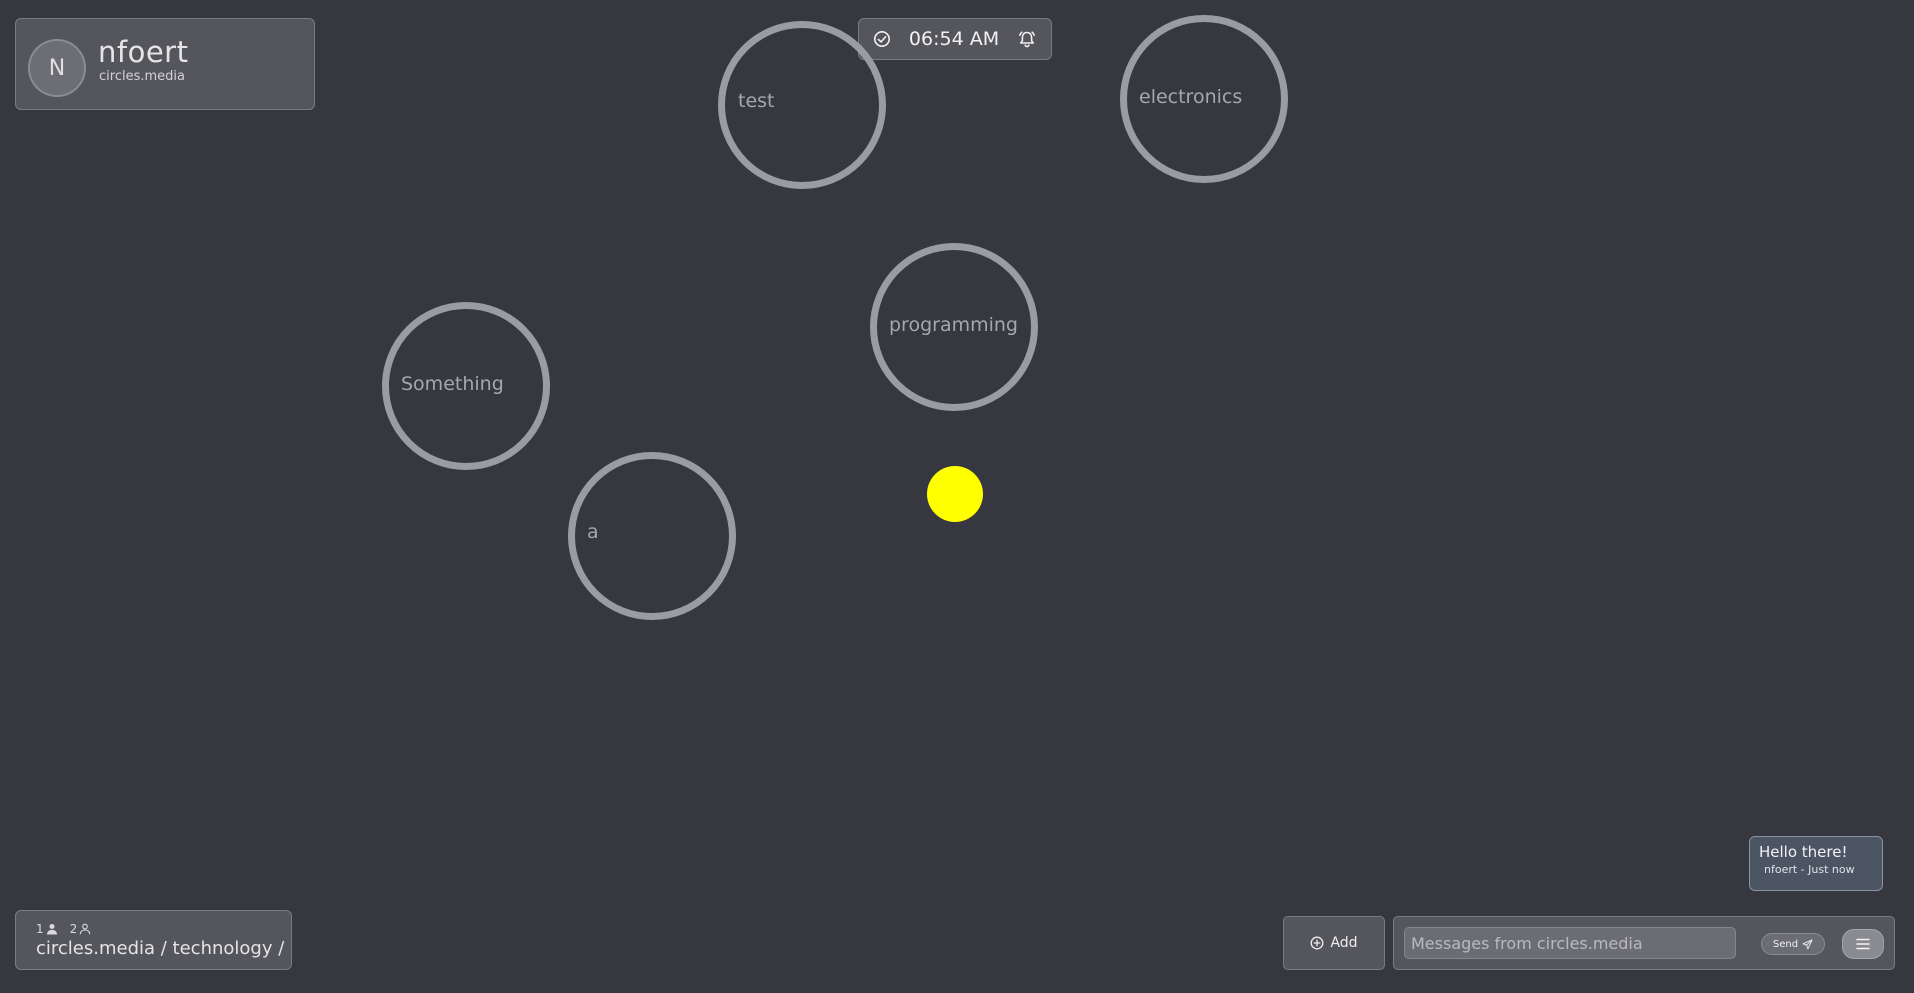 The height and width of the screenshot is (993, 1914). I want to click on add-button: Add, so click(1334, 943).